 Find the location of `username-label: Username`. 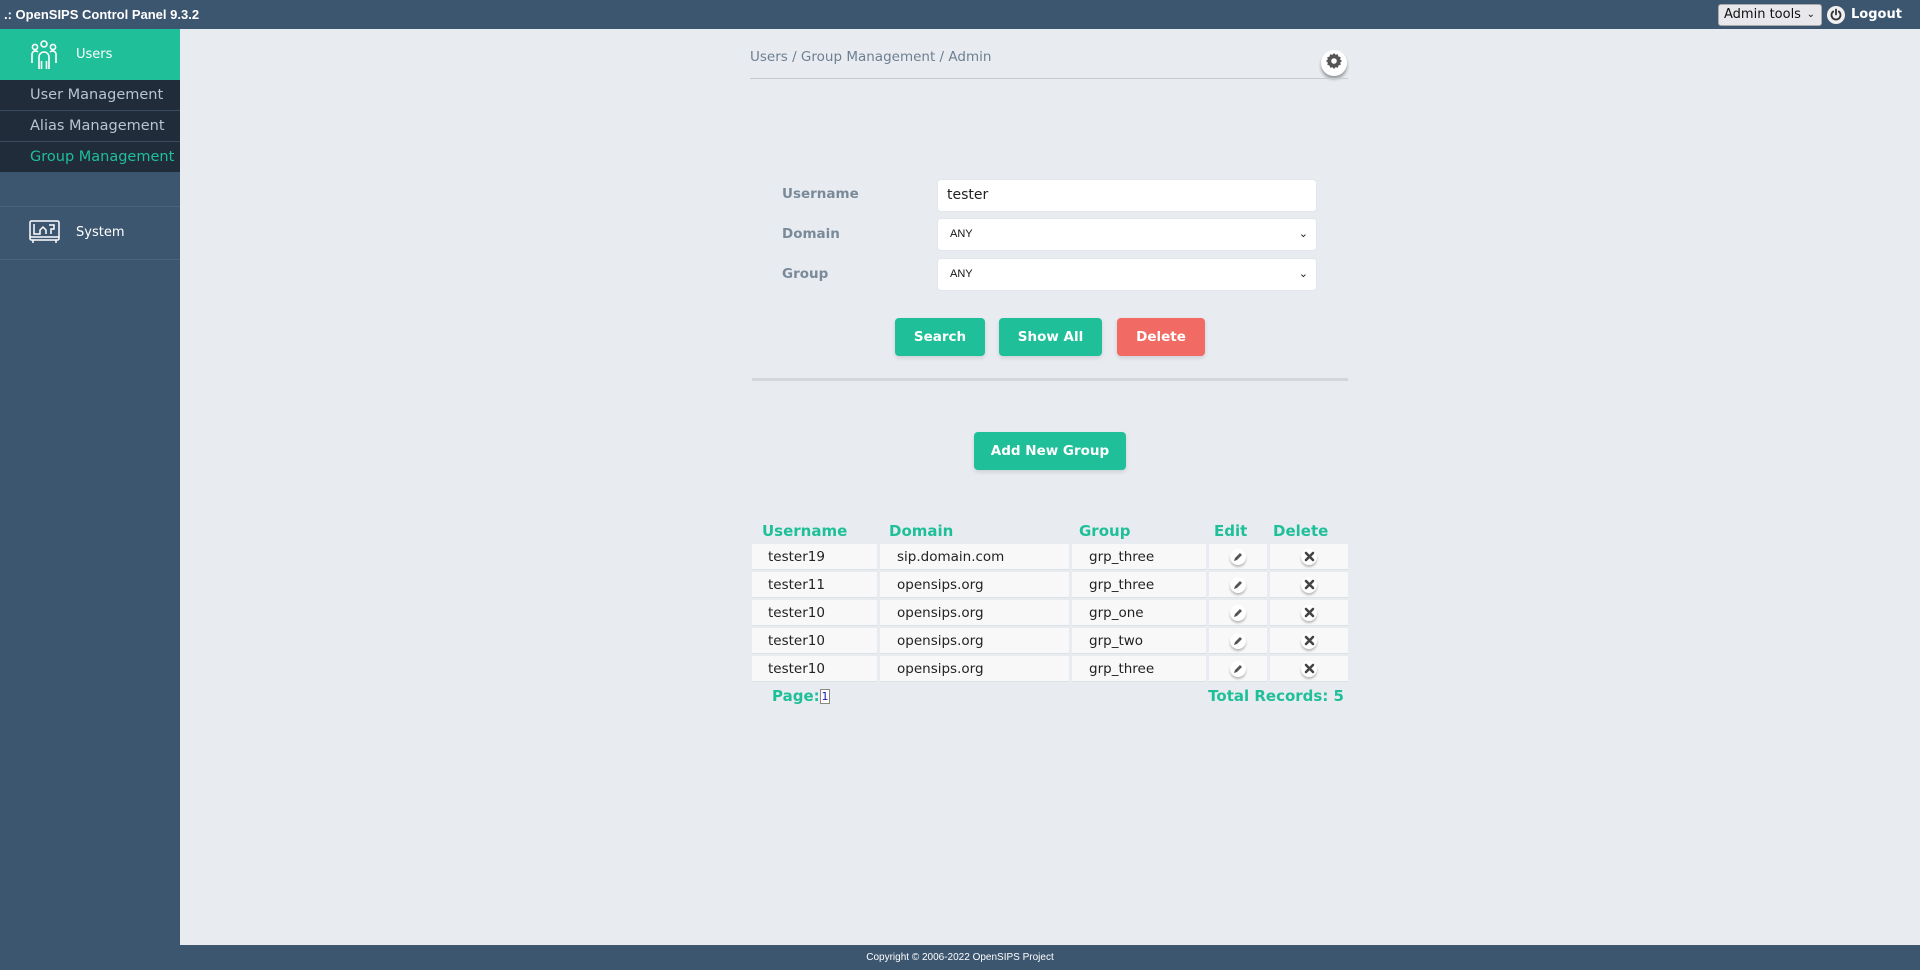

username-label: Username is located at coordinates (820, 194).